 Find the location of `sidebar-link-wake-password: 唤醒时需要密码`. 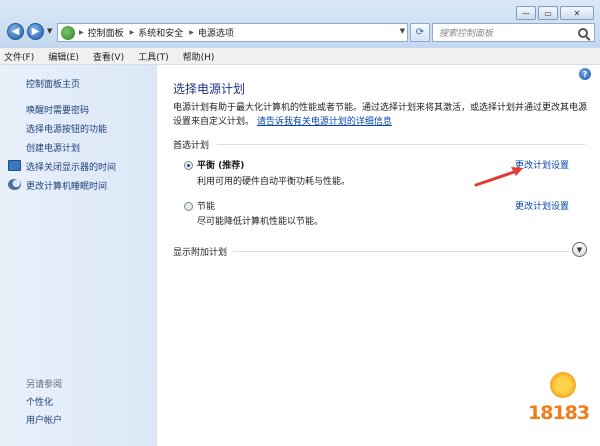

sidebar-link-wake-password: 唤醒时需要密码 is located at coordinates (57, 109).